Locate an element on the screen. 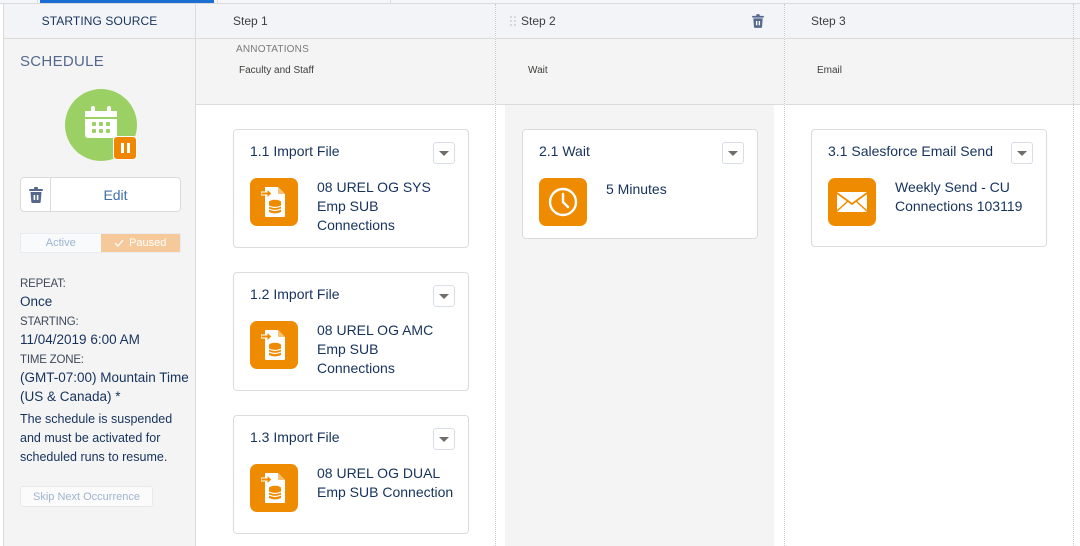 Image resolution: width=1080 pixels, height=546 pixels. starting-label: STARTING: is located at coordinates (49, 322).